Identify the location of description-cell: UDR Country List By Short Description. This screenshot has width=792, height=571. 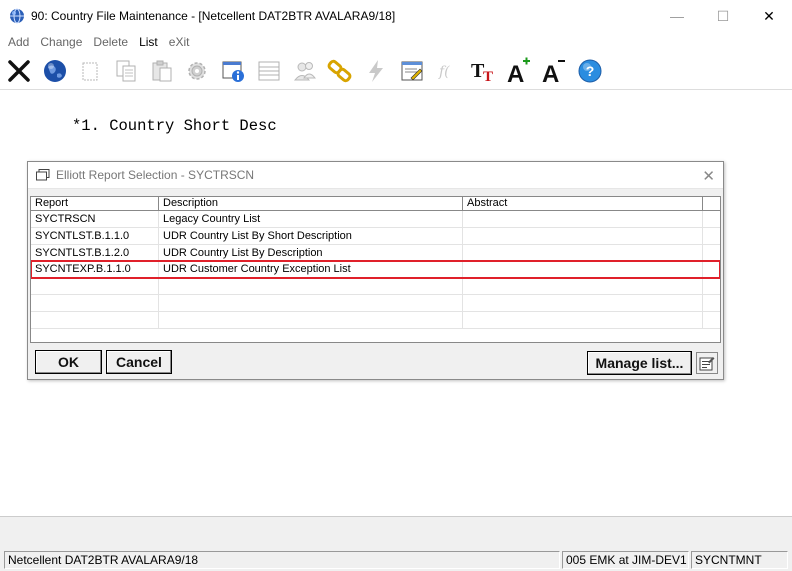
(311, 235).